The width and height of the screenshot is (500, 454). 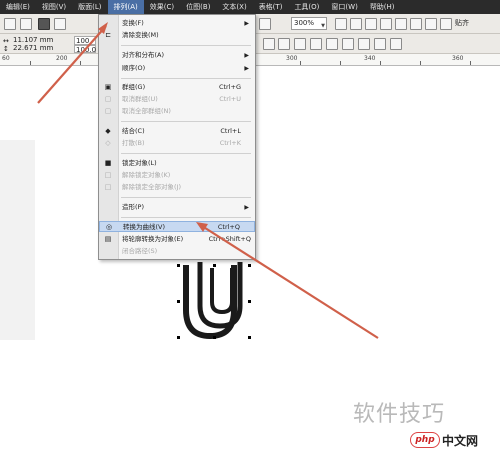 I want to click on width-value: 11.107 mm, so click(x=33, y=40).